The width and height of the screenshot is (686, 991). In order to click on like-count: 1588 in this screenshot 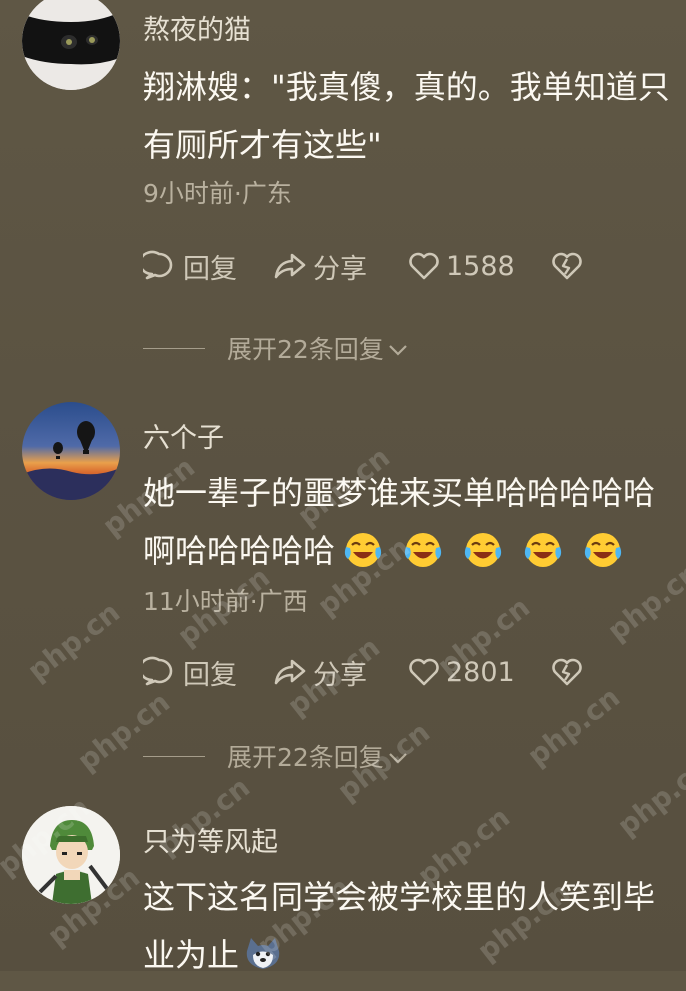, I will do `click(480, 266)`.